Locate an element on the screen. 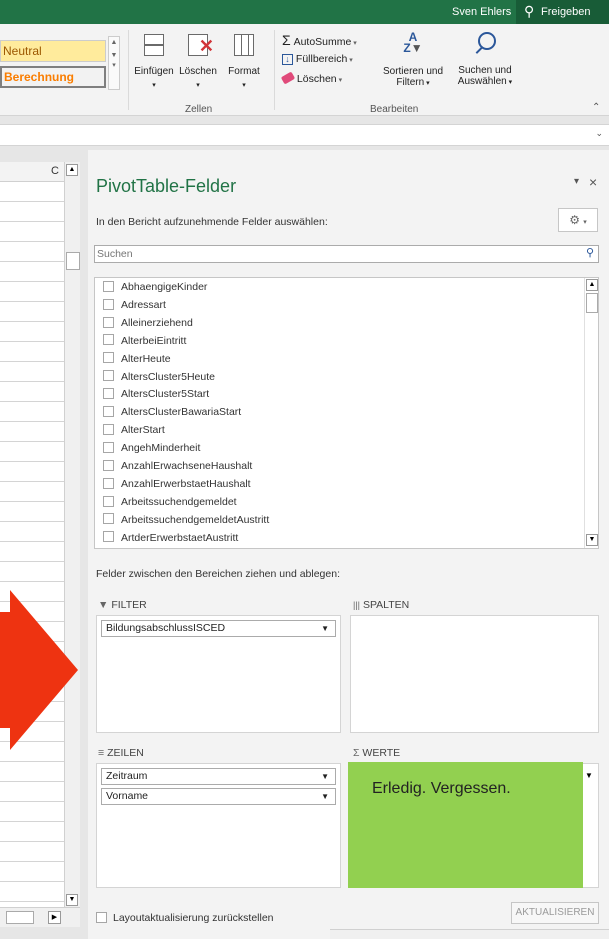 This screenshot has height=939, width=609. close-icon: × is located at coordinates (593, 182).